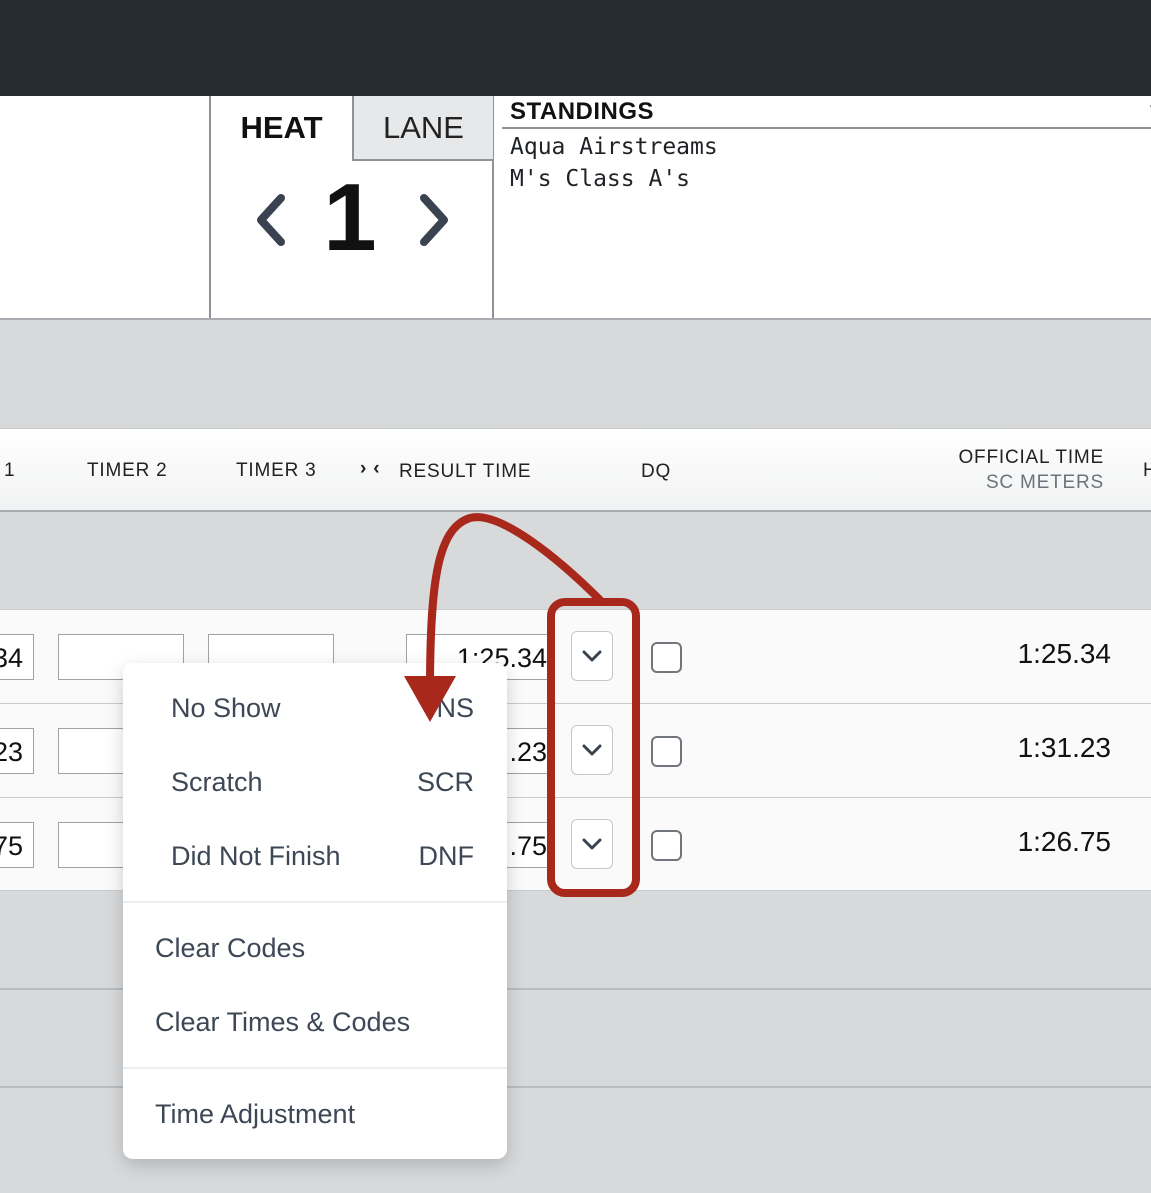 The height and width of the screenshot is (1193, 1151). What do you see at coordinates (370, 469) in the screenshot?
I see `swap-columns-icon: › ‹` at bounding box center [370, 469].